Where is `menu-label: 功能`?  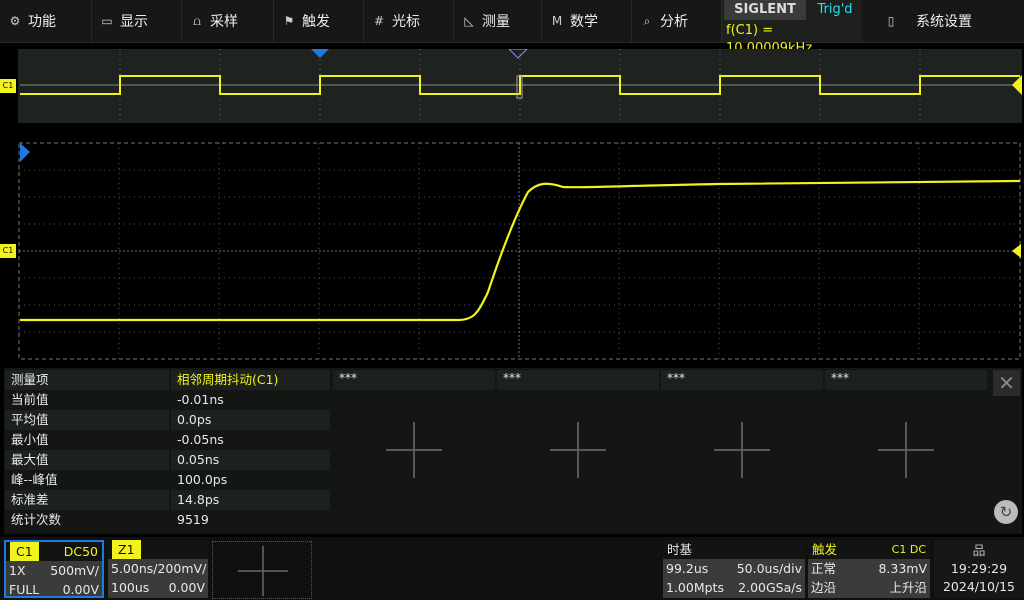 menu-label: 功能 is located at coordinates (42, 22).